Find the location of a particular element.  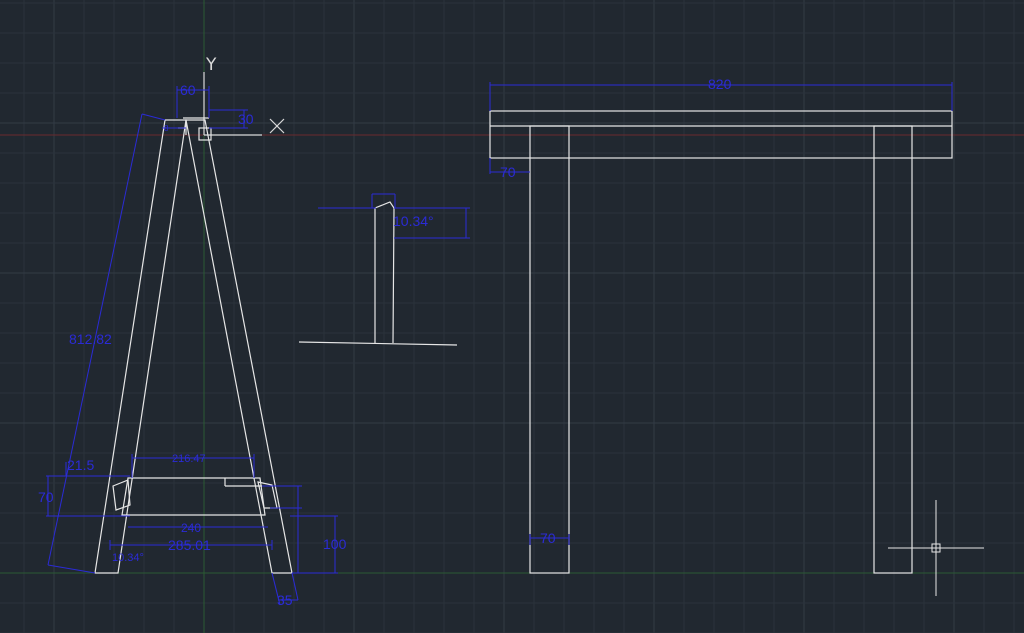

dim-angle-bottom: 10.34° is located at coordinates (128, 558).